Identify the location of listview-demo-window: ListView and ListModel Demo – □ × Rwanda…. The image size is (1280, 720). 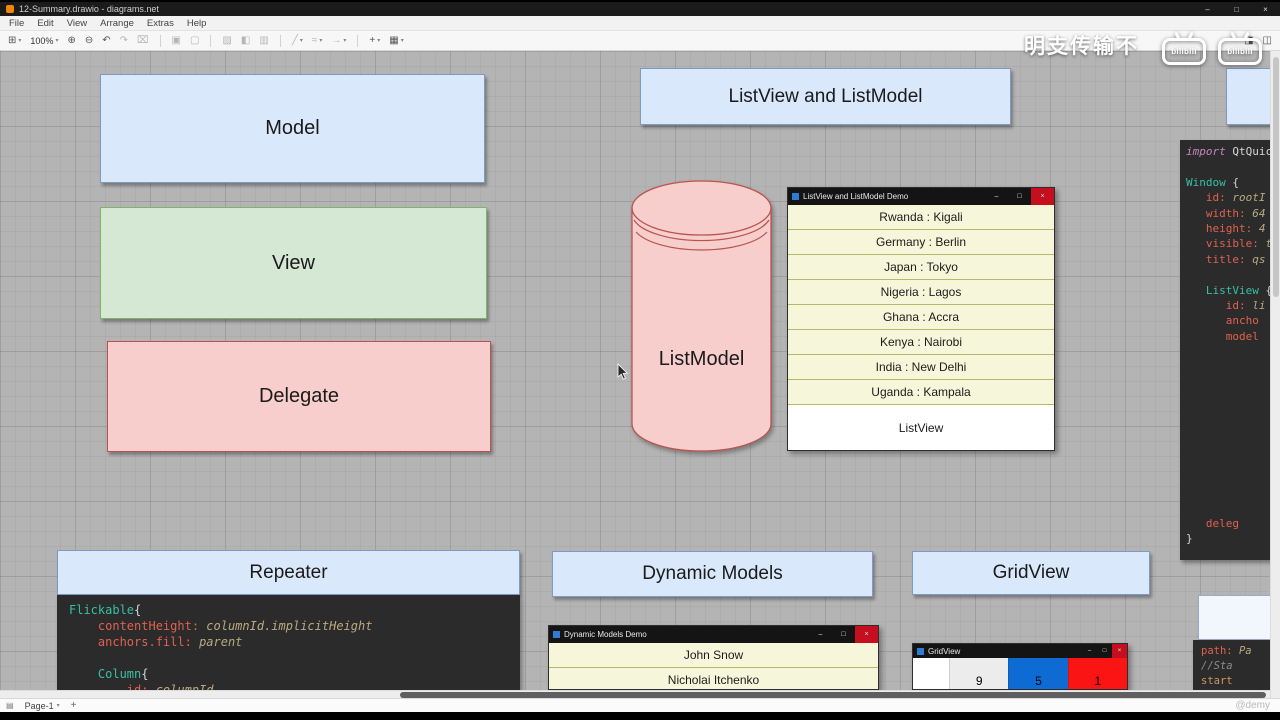
(921, 319).